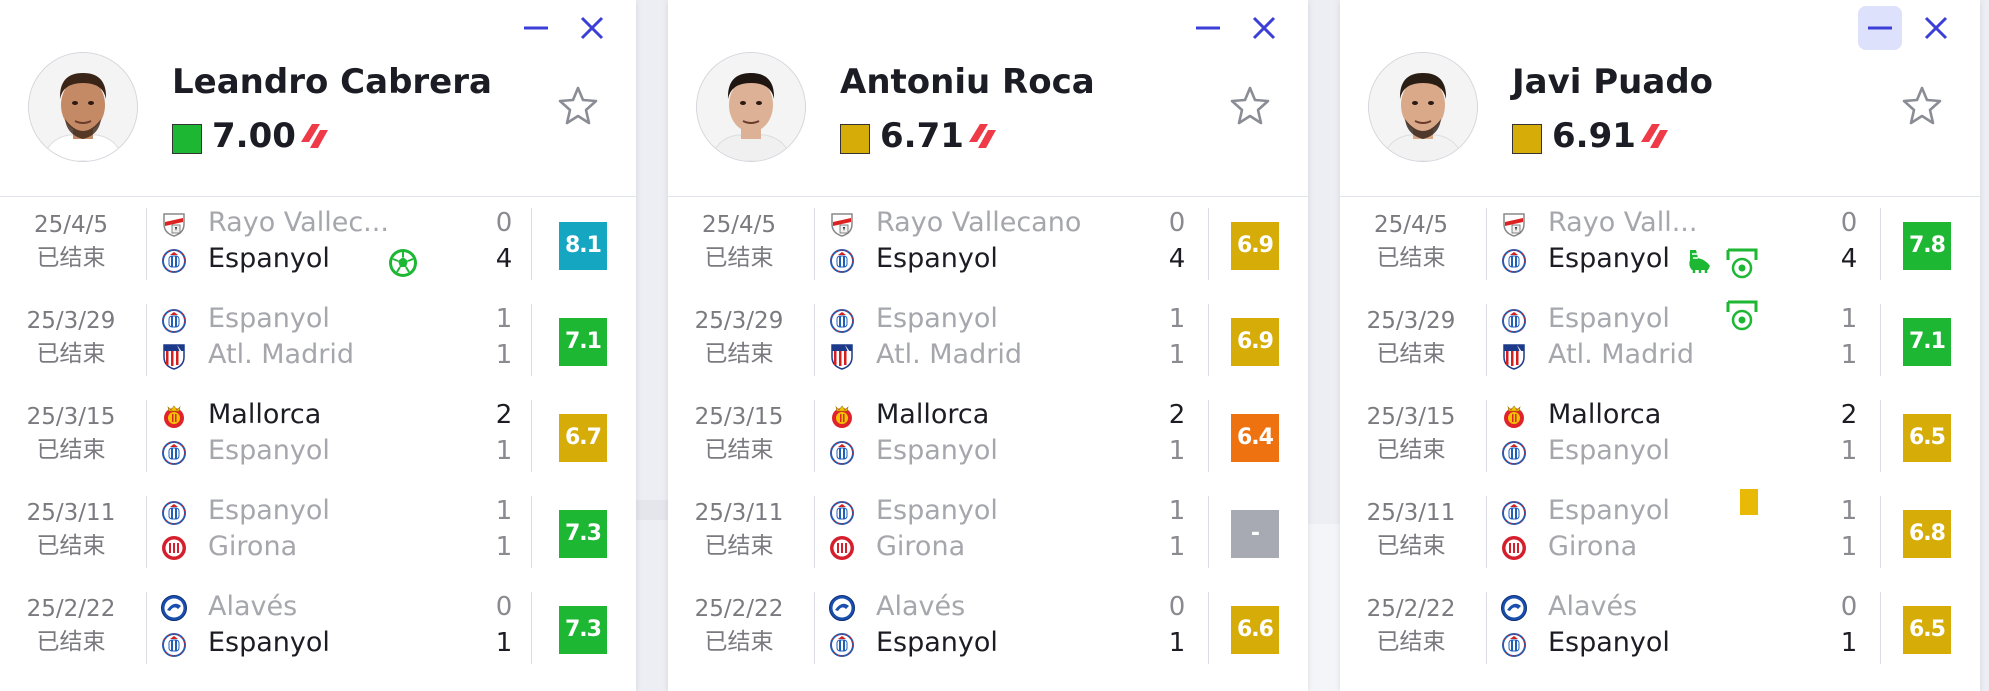  What do you see at coordinates (1594, 136) in the screenshot?
I see `season-rating: 6.91` at bounding box center [1594, 136].